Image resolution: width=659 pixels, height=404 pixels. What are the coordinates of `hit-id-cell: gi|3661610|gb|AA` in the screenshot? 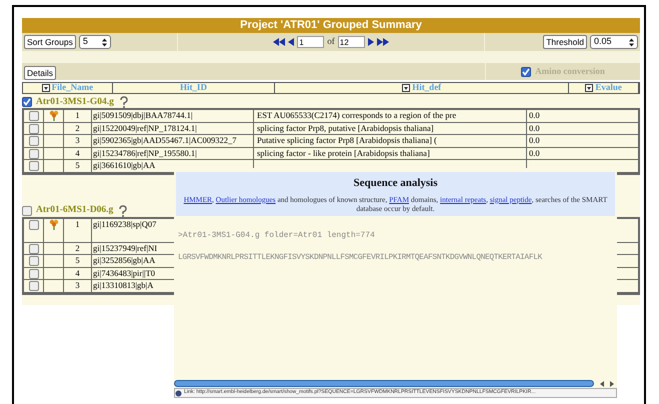 It's located at (124, 165).